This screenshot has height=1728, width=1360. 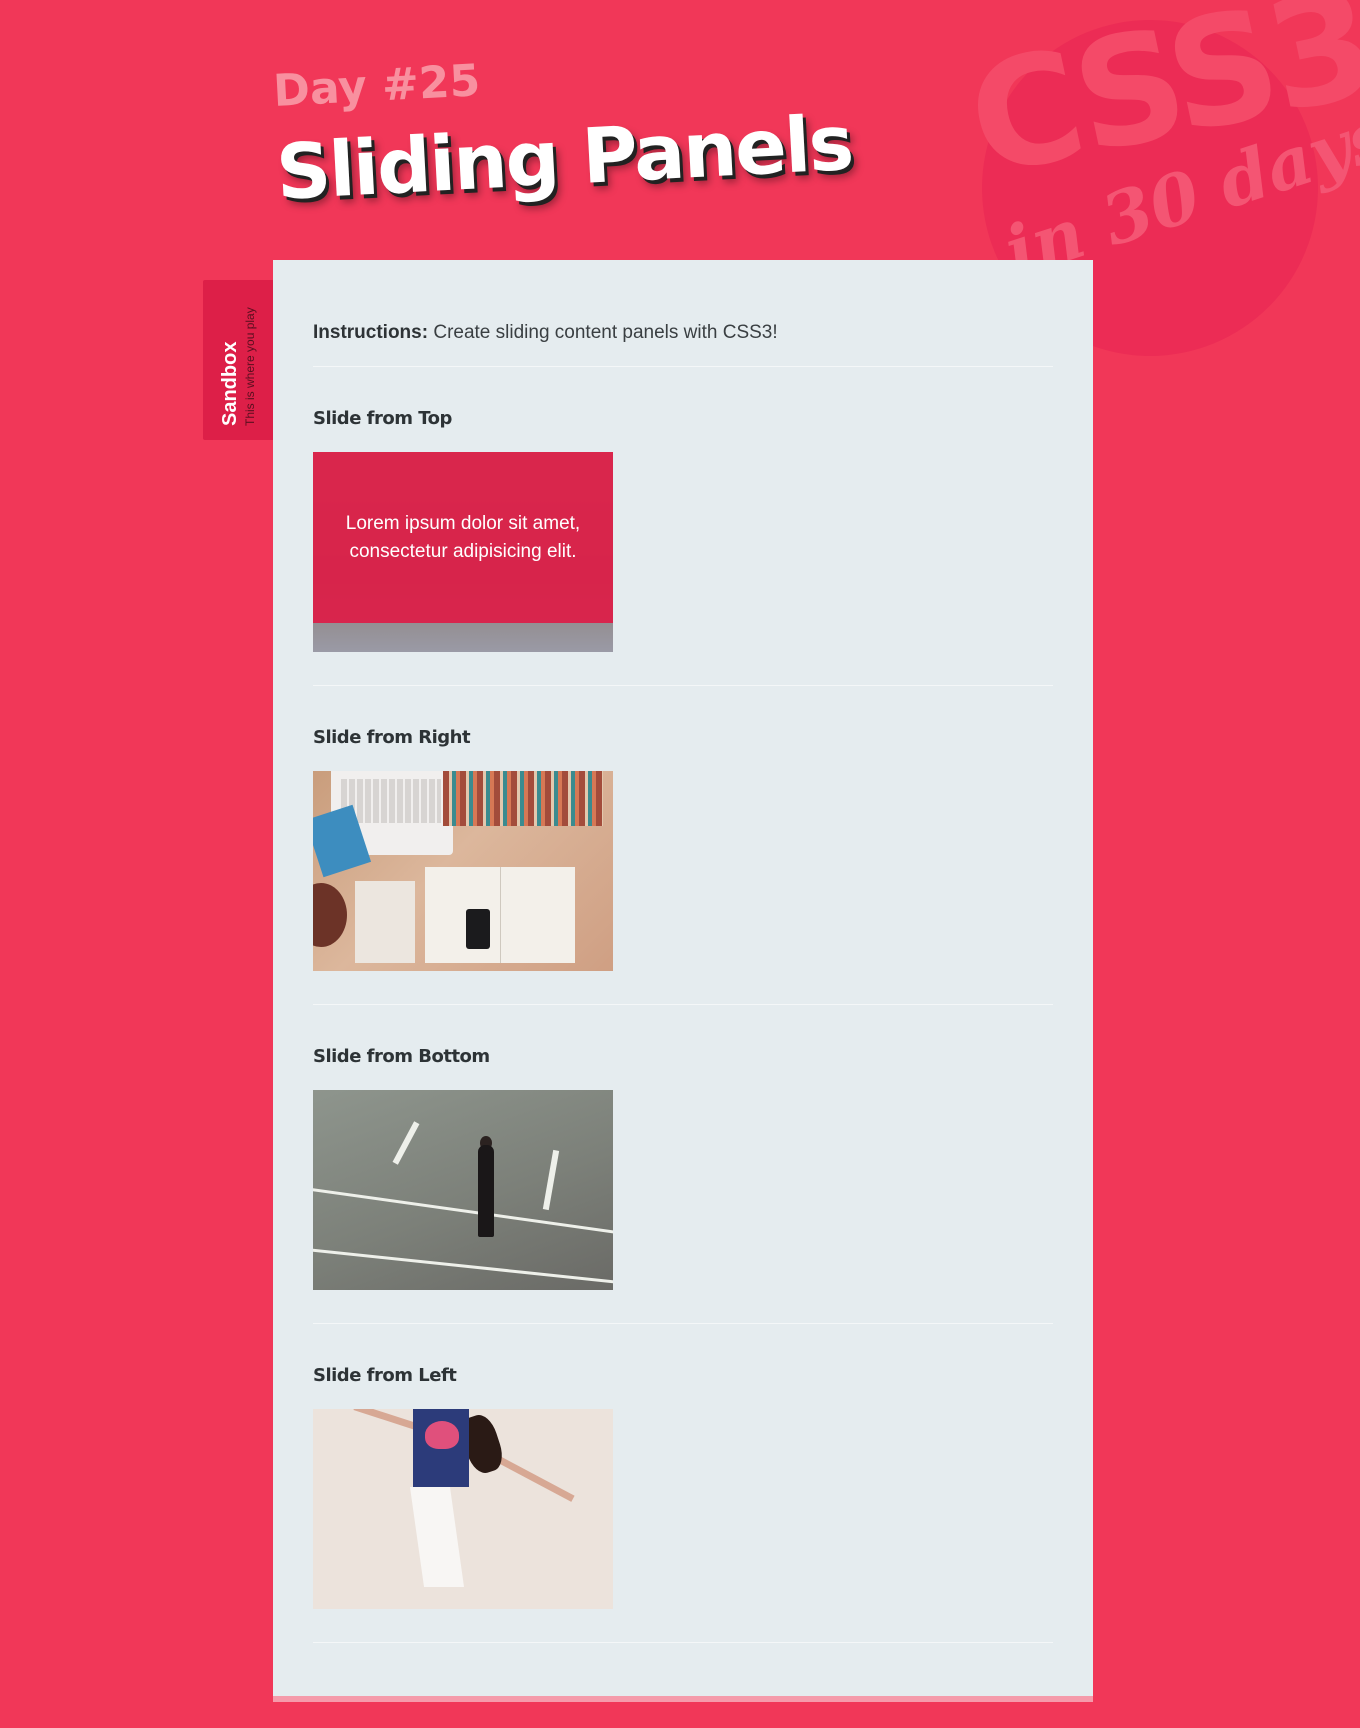 What do you see at coordinates (683, 1483) in the screenshot?
I see `section-slide-from-left: Slide from Left` at bounding box center [683, 1483].